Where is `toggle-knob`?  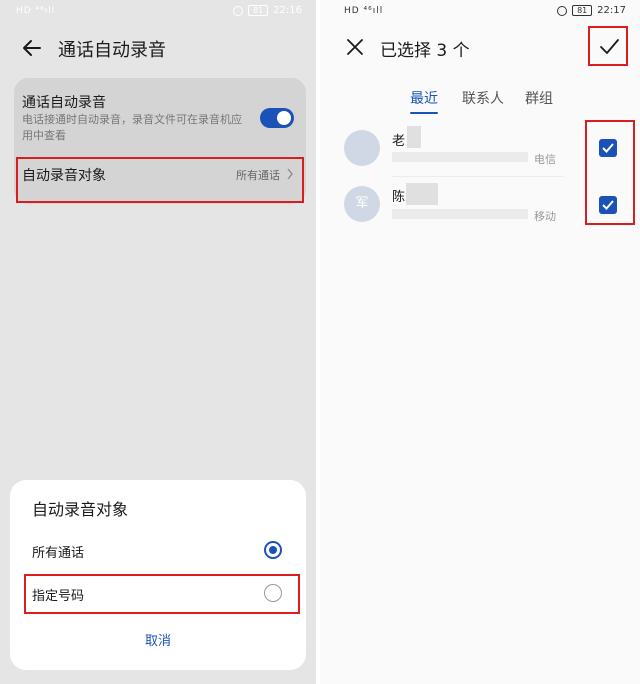
toggle-knob is located at coordinates (284, 118).